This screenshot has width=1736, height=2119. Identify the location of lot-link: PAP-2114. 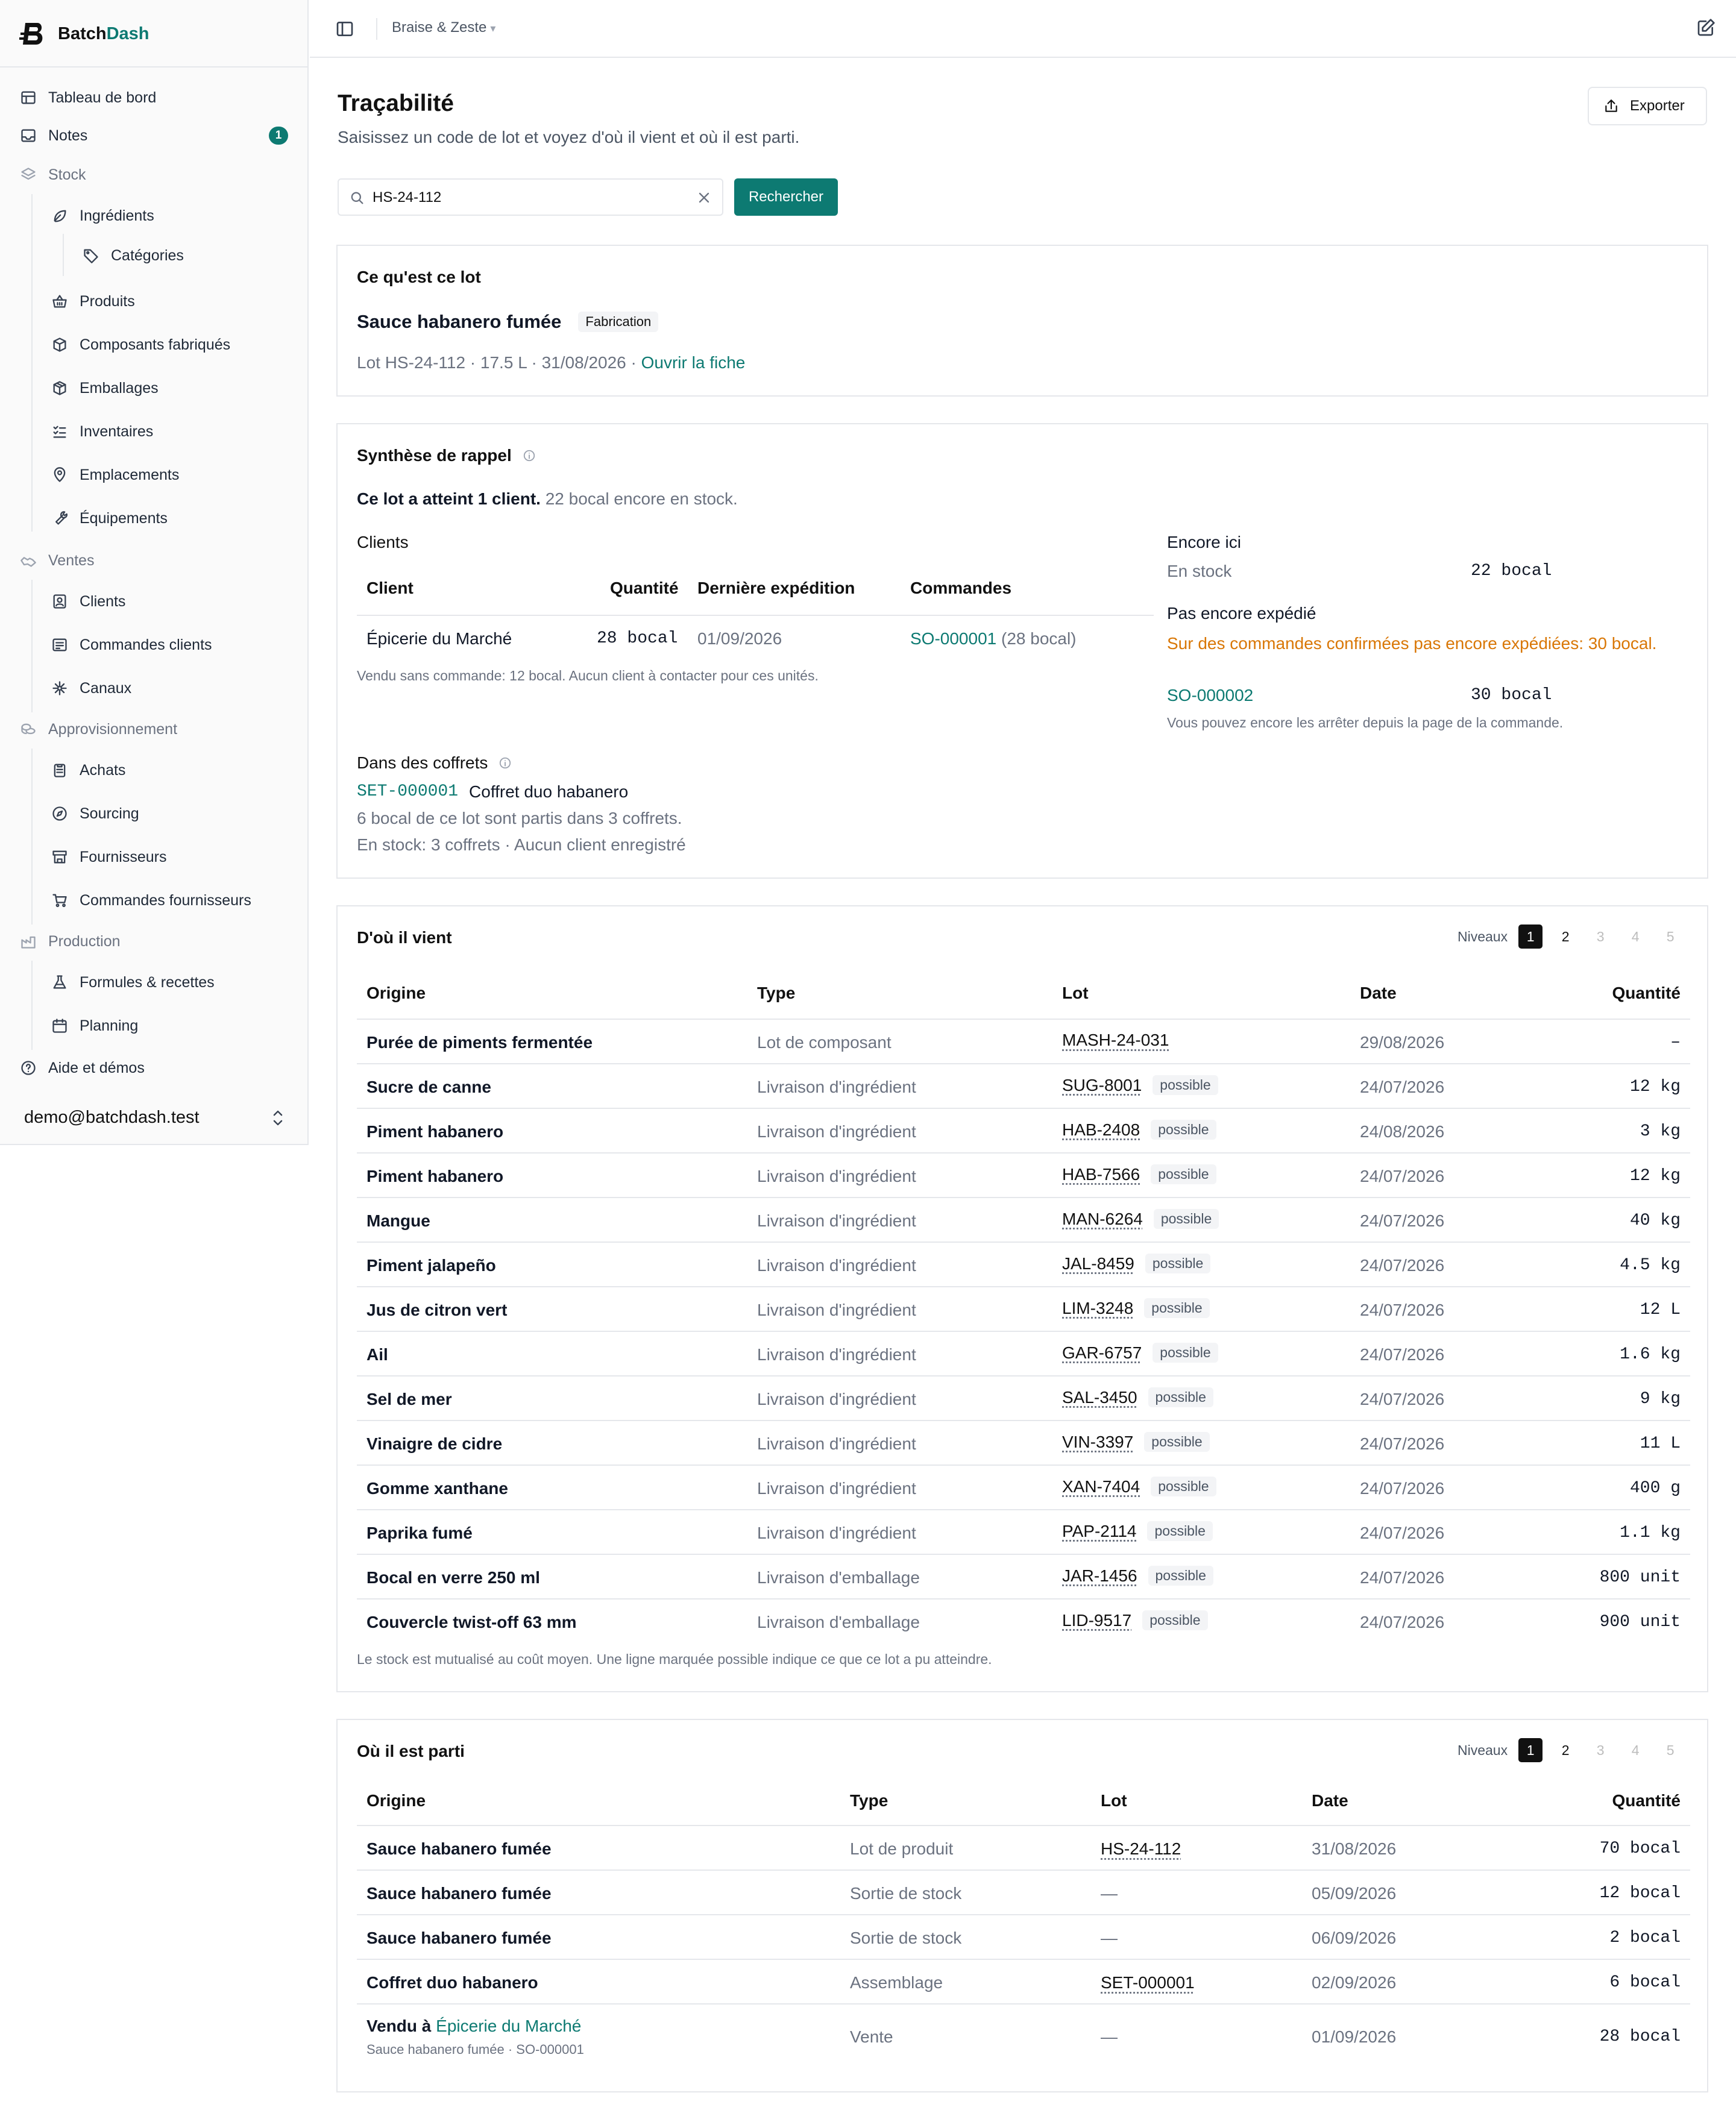
(1099, 1531).